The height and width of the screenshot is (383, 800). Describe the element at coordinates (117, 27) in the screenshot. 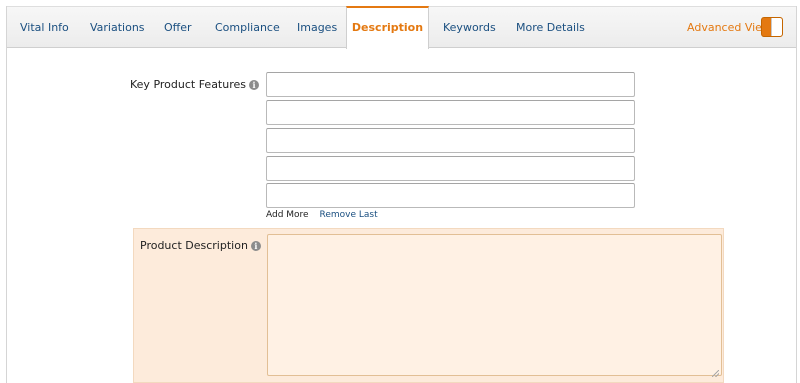

I see `tab-variations: Variations` at that location.